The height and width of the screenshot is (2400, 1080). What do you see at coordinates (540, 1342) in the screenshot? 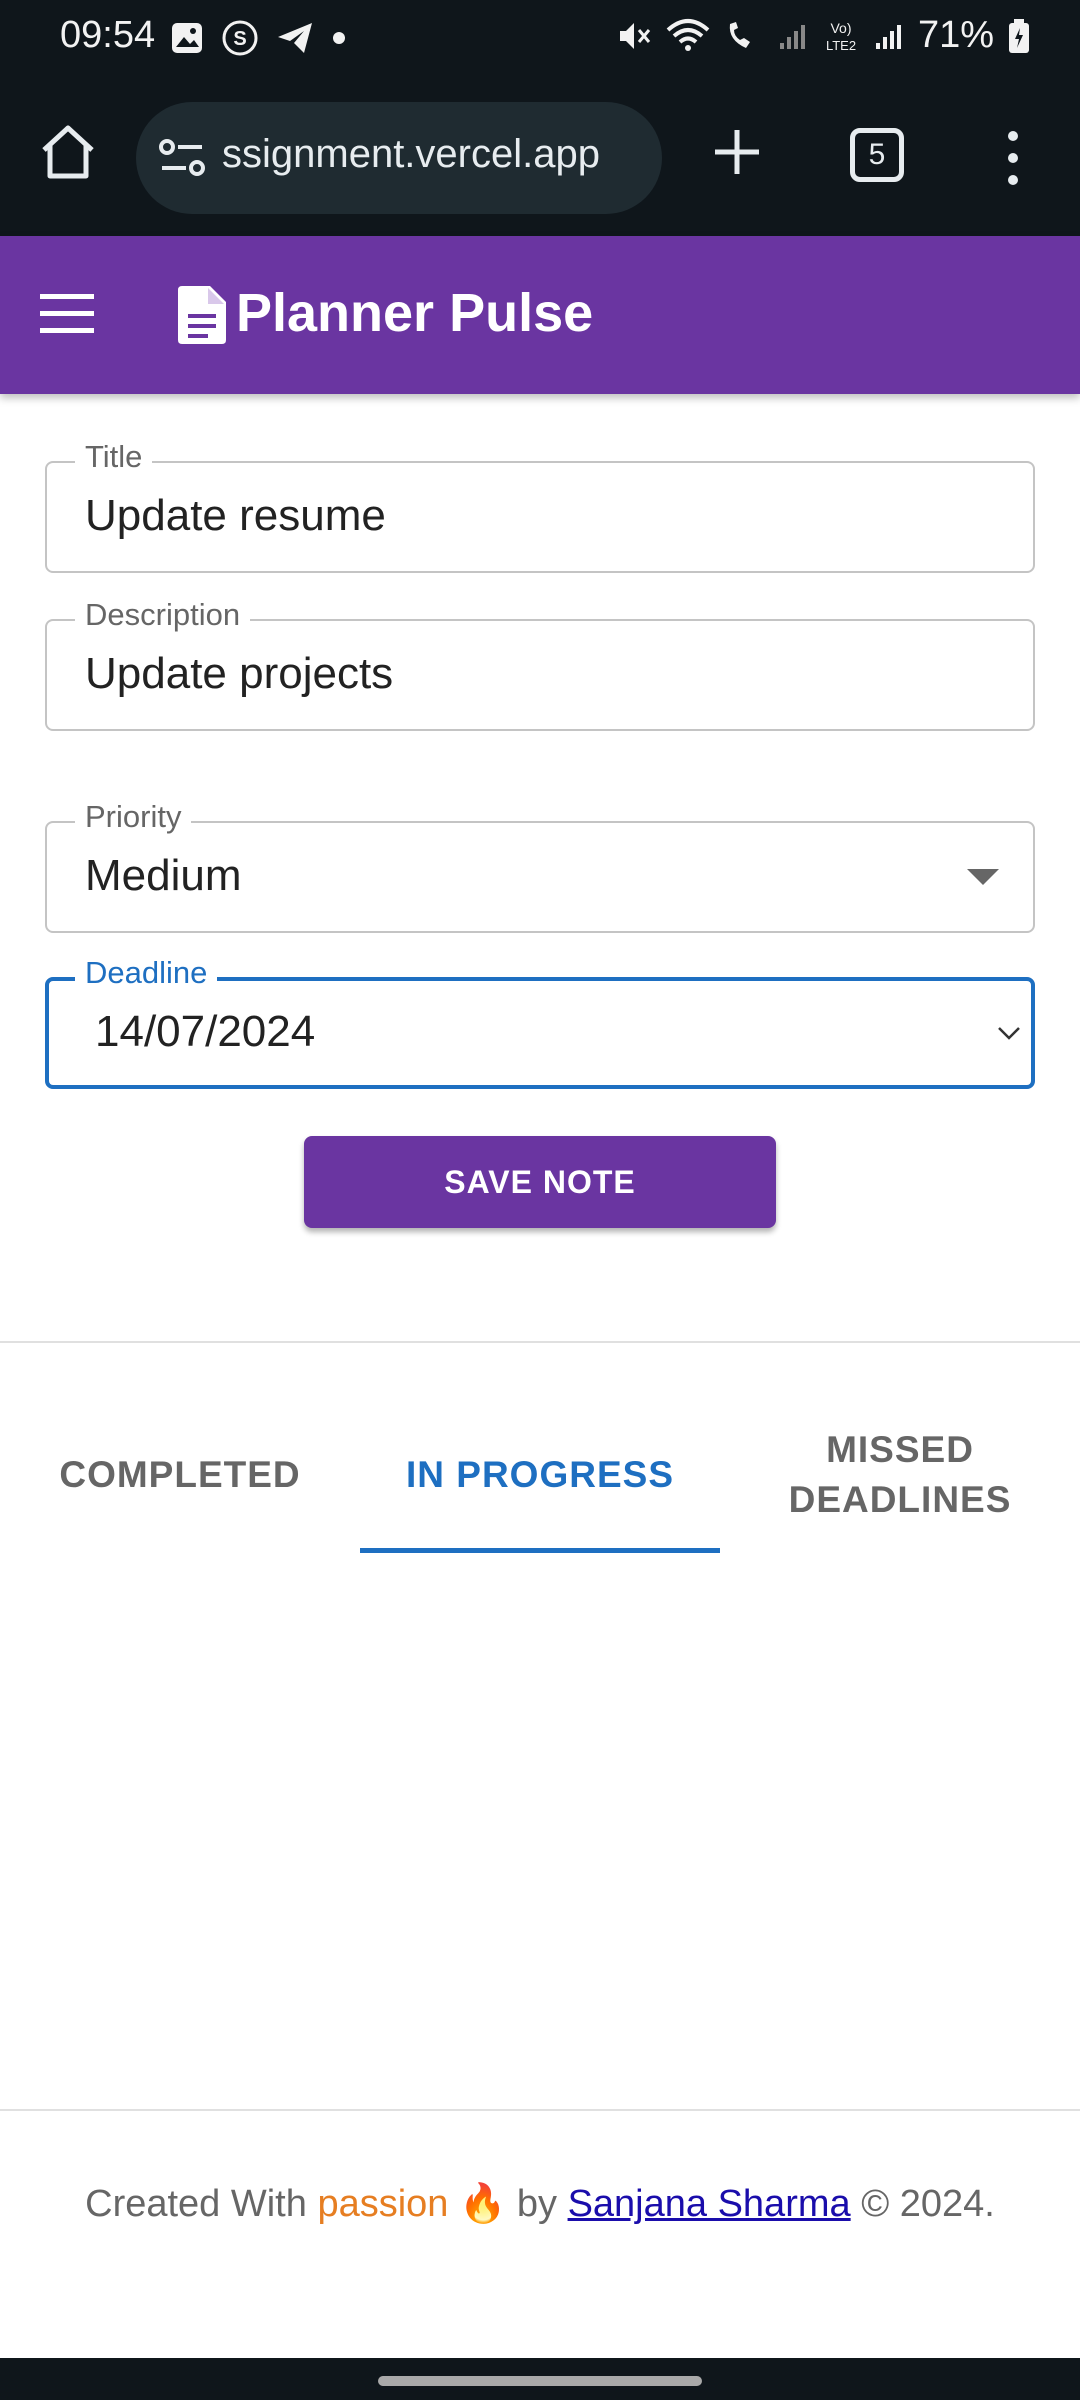
I see `divider` at bounding box center [540, 1342].